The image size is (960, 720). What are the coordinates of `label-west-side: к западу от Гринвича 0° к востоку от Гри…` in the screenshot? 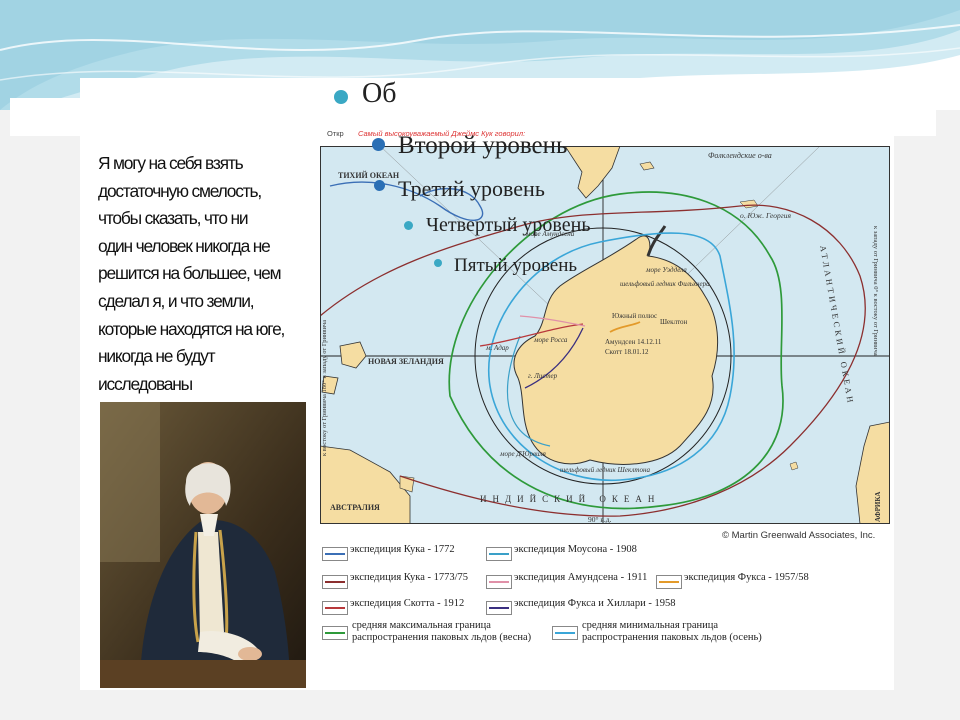 It's located at (875, 291).